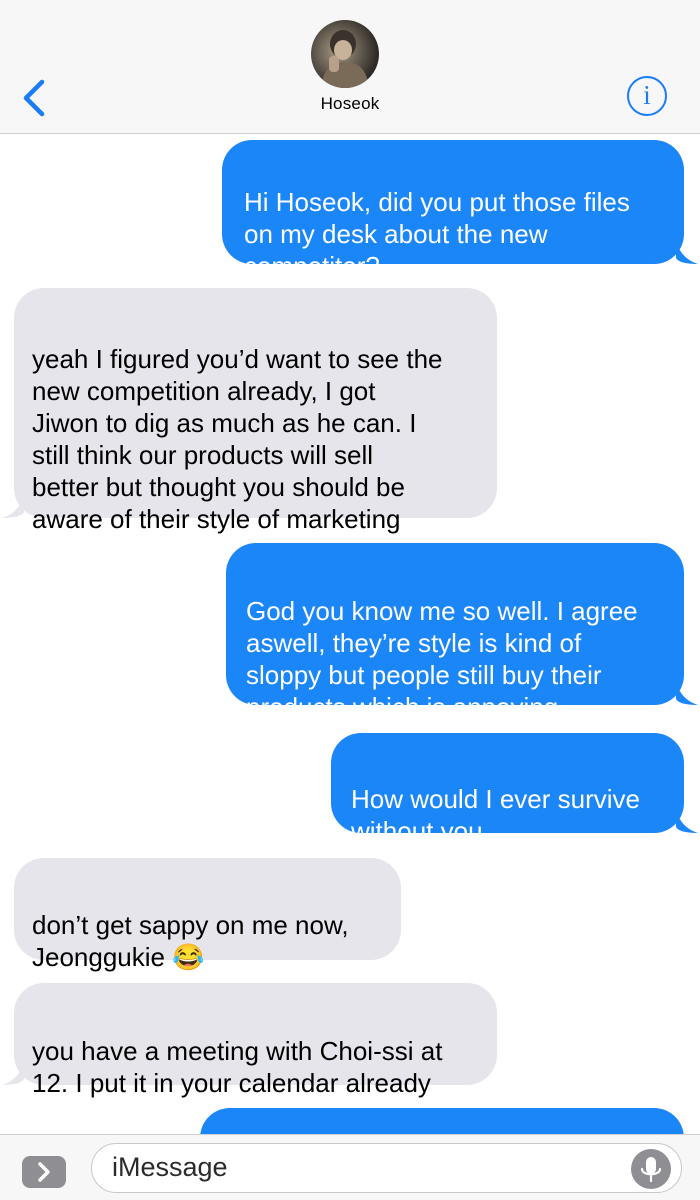 This screenshot has width=700, height=1200. I want to click on chevron-right-icon, so click(44, 1172).